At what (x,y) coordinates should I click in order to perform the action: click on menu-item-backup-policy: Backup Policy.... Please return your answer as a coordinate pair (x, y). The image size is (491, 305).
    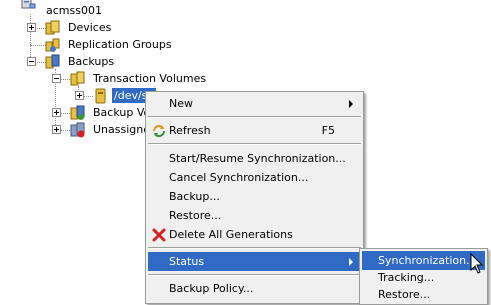
    Looking at the image, I should click on (254, 288).